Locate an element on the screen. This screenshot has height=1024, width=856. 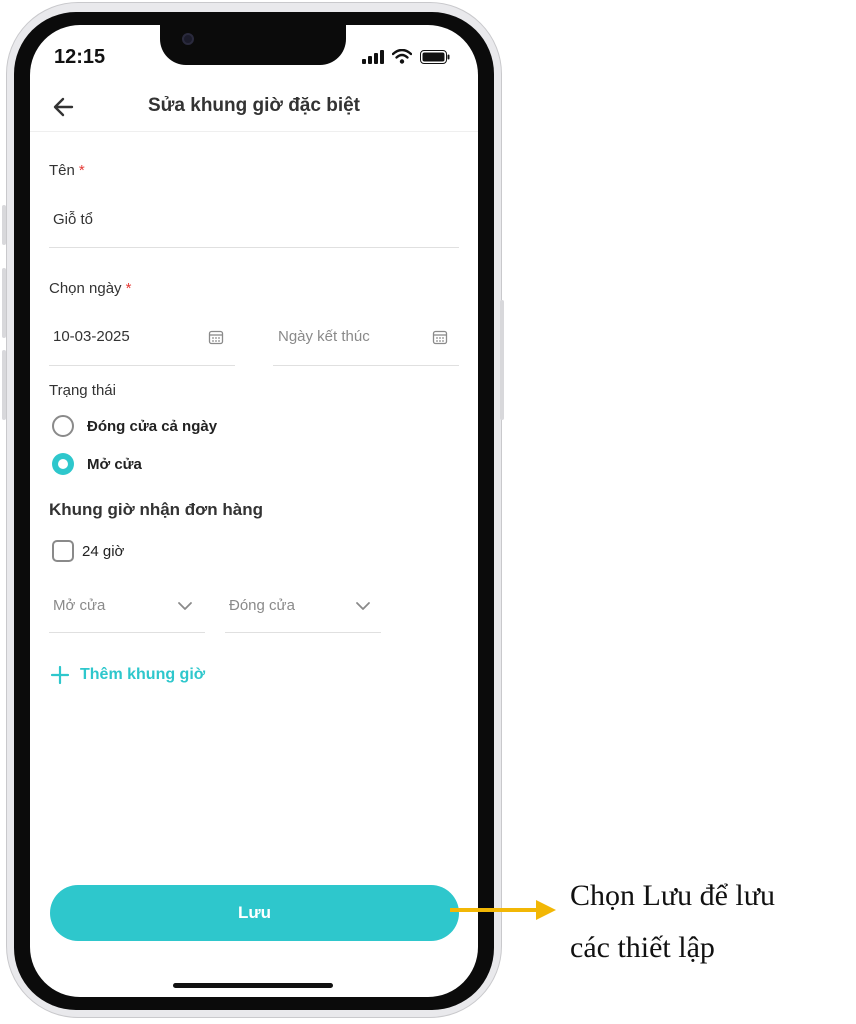
plus-icon is located at coordinates (60, 675).